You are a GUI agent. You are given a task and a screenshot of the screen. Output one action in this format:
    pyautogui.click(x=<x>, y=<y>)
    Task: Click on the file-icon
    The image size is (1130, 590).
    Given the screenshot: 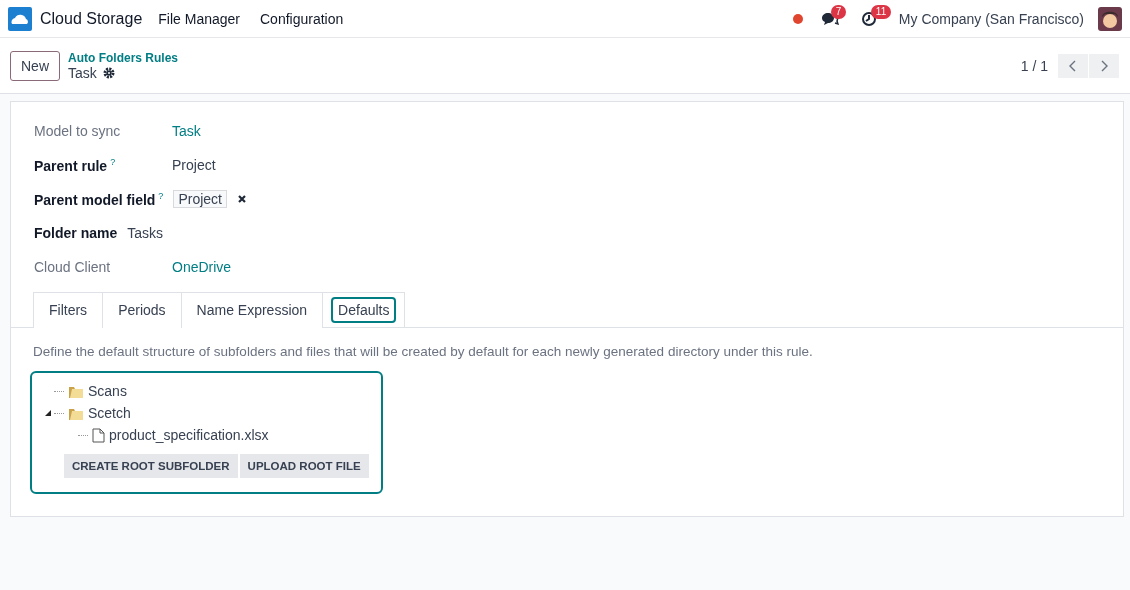 What is the action you would take?
    pyautogui.click(x=98, y=435)
    